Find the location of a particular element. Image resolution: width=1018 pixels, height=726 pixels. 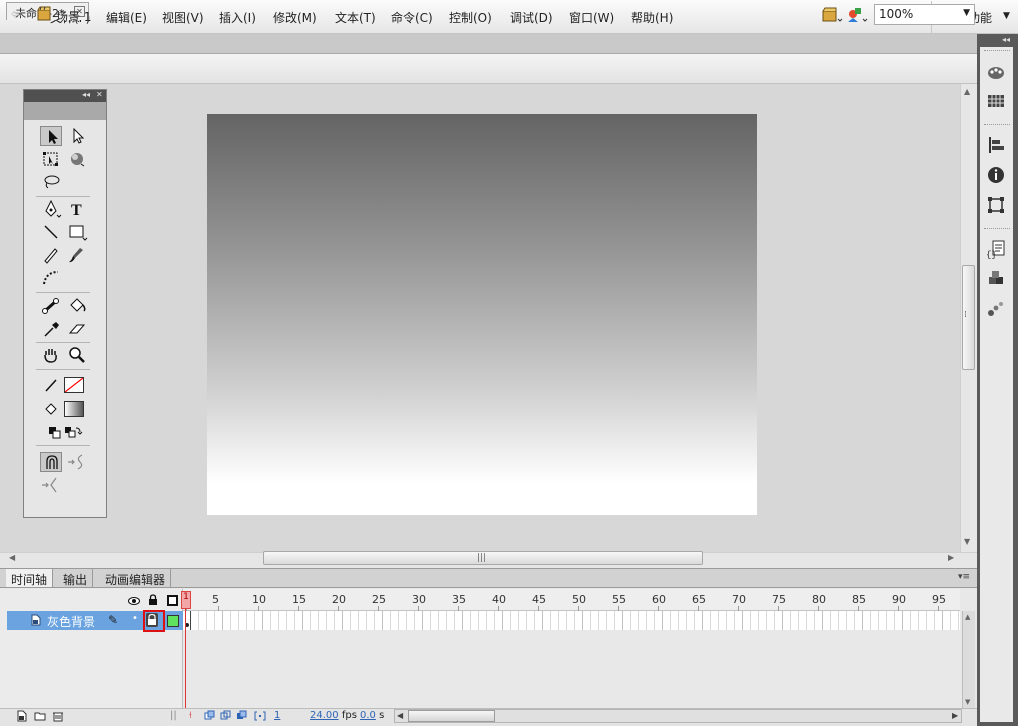

menu-debug: 调试(D) is located at coordinates (531, 17).